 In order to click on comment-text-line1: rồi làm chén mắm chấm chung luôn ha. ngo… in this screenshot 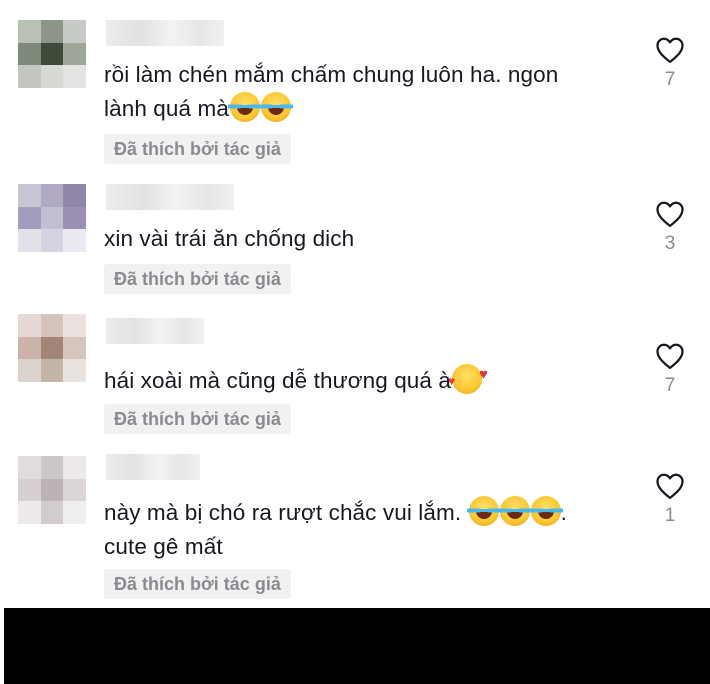, I will do `click(331, 74)`.